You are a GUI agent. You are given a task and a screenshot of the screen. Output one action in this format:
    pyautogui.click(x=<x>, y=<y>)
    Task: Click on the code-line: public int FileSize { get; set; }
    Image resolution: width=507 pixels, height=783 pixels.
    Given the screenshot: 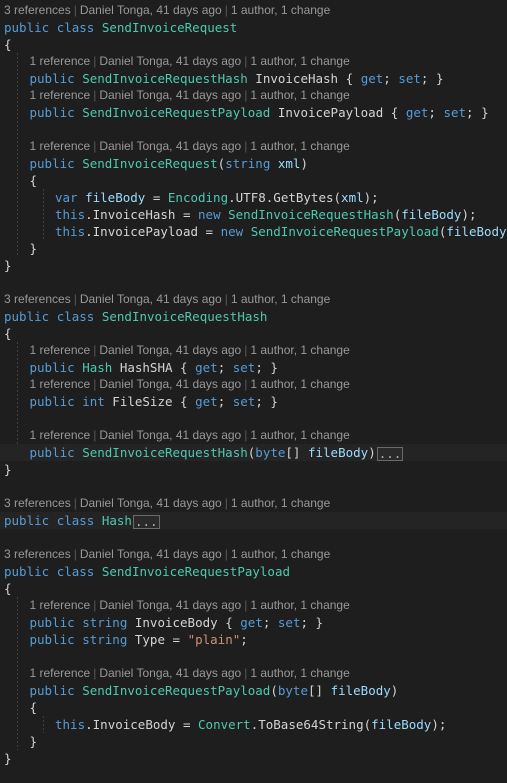 What is the action you would take?
    pyautogui.click(x=253, y=401)
    